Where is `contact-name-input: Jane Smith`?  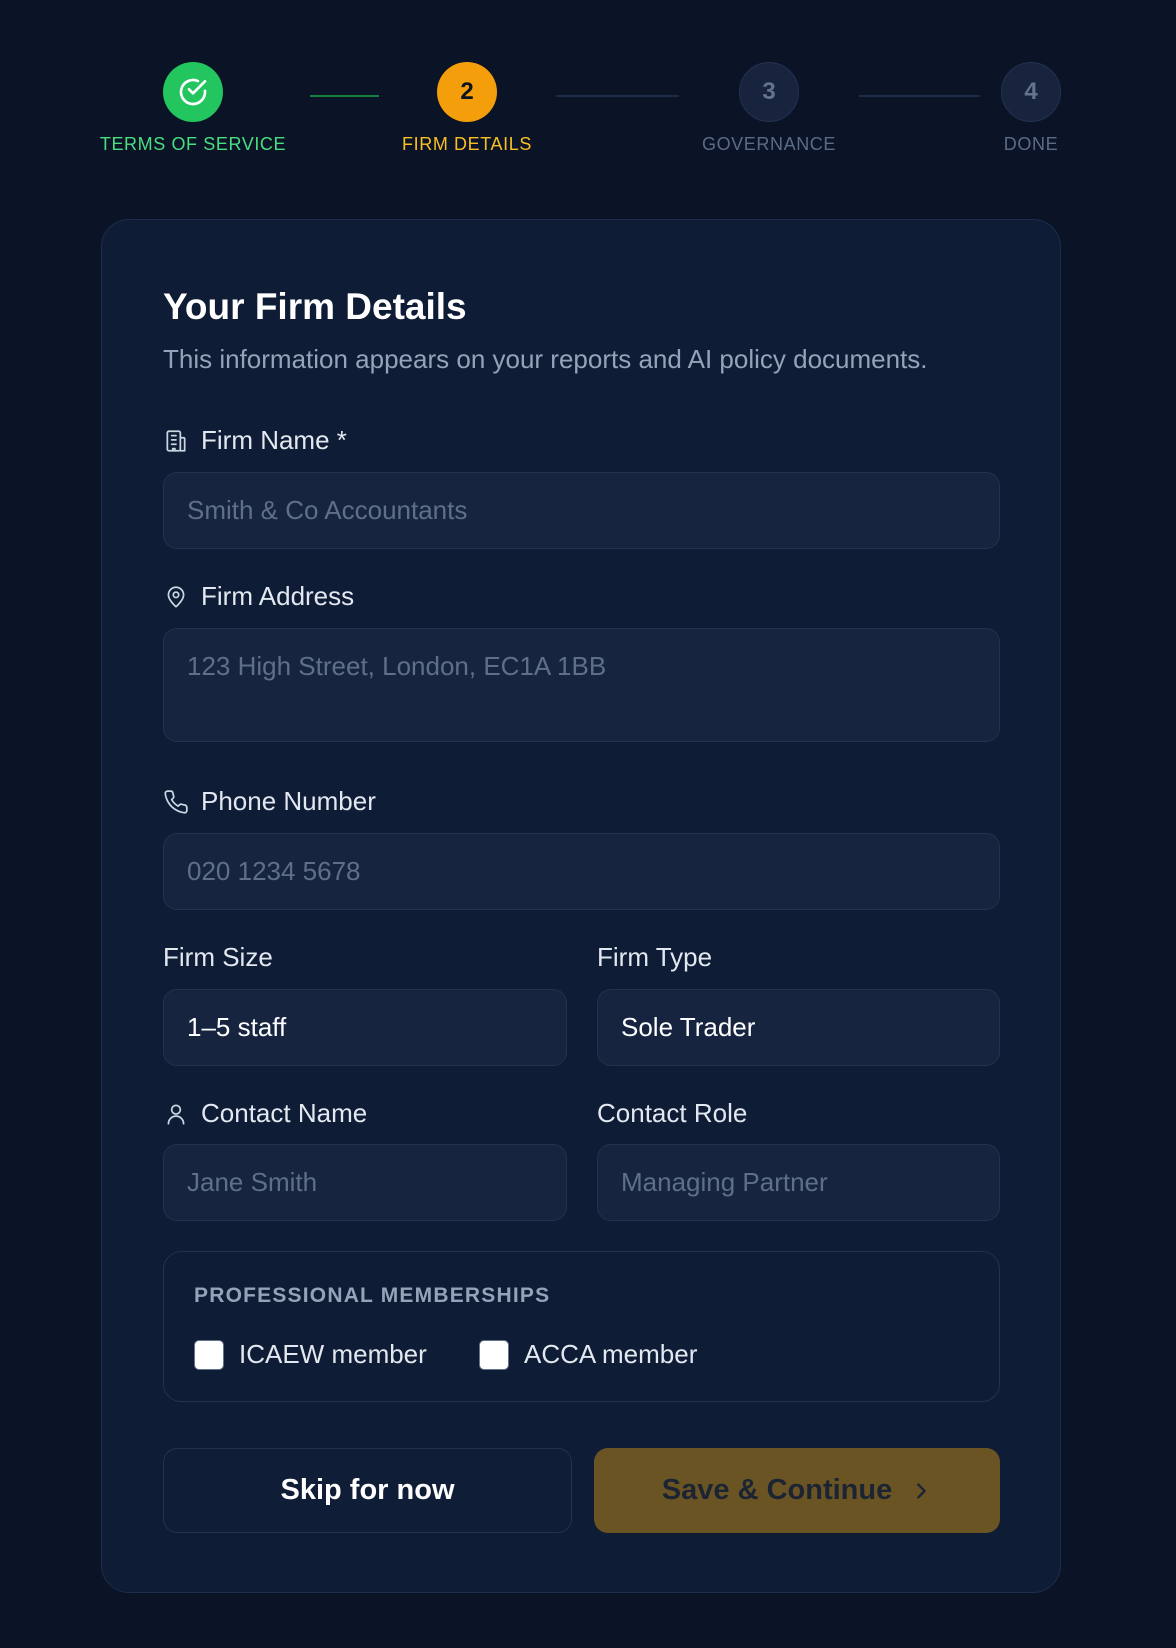
contact-name-input: Jane Smith is located at coordinates (365, 1182).